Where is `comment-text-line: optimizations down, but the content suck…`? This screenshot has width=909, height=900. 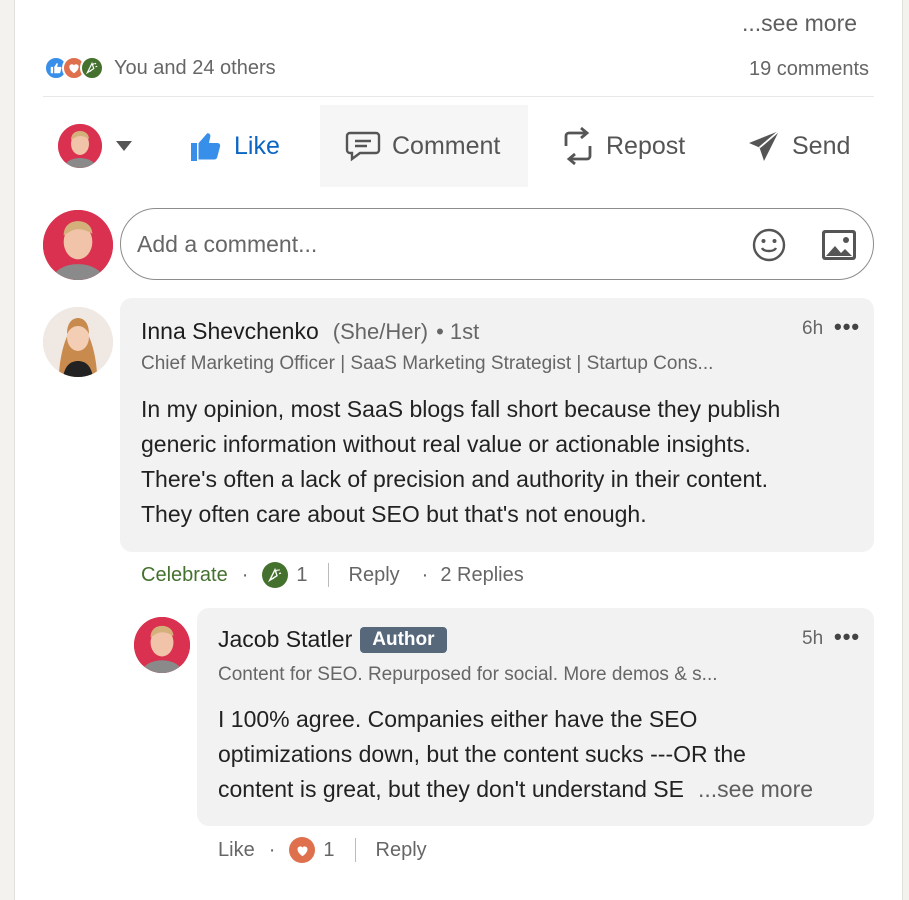
comment-text-line: optimizations down, but the content suck… is located at coordinates (482, 754).